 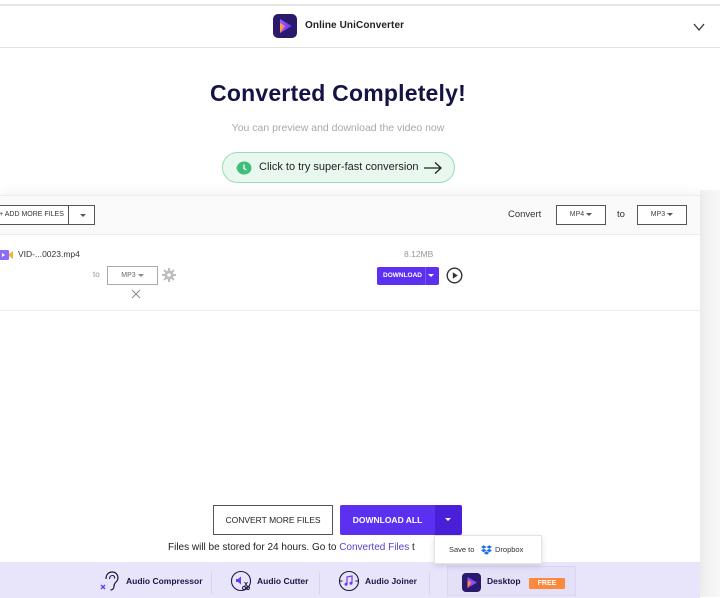 What do you see at coordinates (254, 547) in the screenshot?
I see `storage-info-text: Files will be stored for 24 hours. Go to` at bounding box center [254, 547].